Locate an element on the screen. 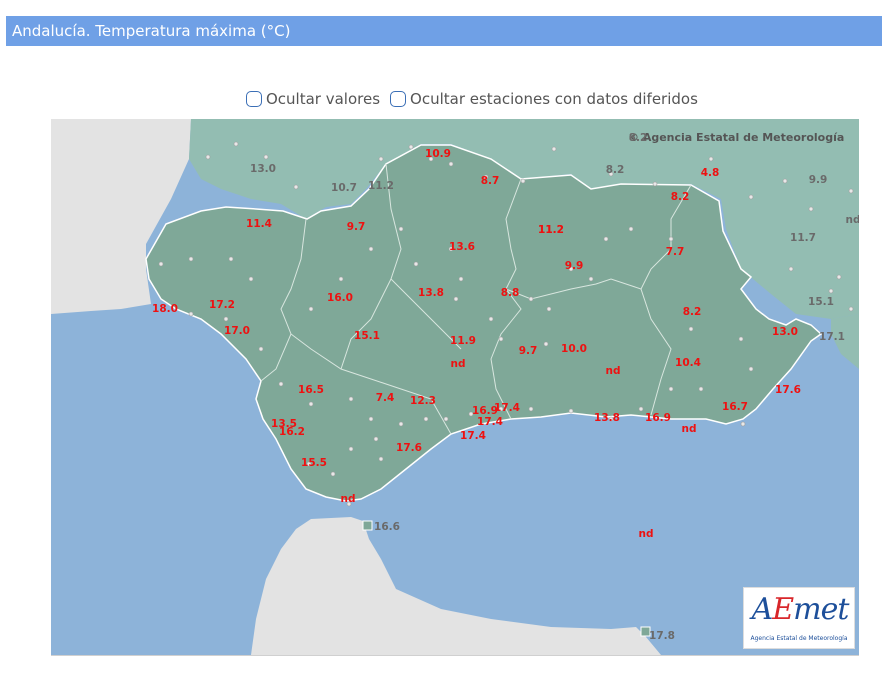  hide-values-checkbox is located at coordinates (254, 99).